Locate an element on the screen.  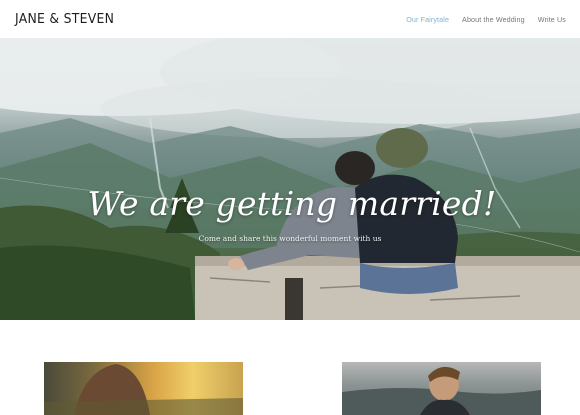
nav-link-write-us: Write Us is located at coordinates (552, 19).